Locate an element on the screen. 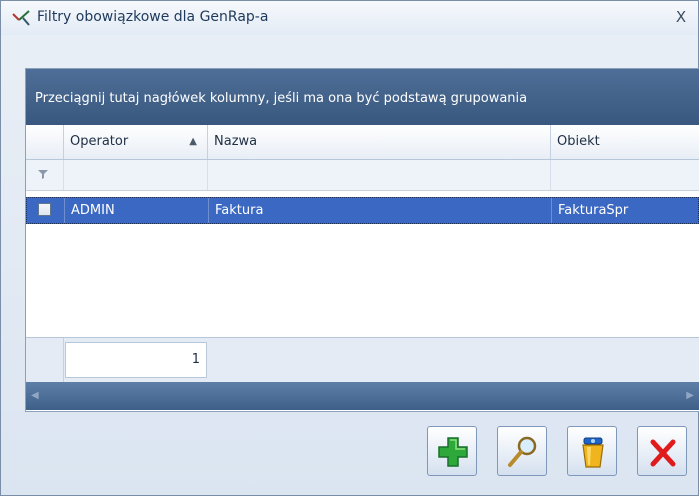 The height and width of the screenshot is (496, 699). horizontal-scrollbar: ◀ ▶ is located at coordinates (362, 396).